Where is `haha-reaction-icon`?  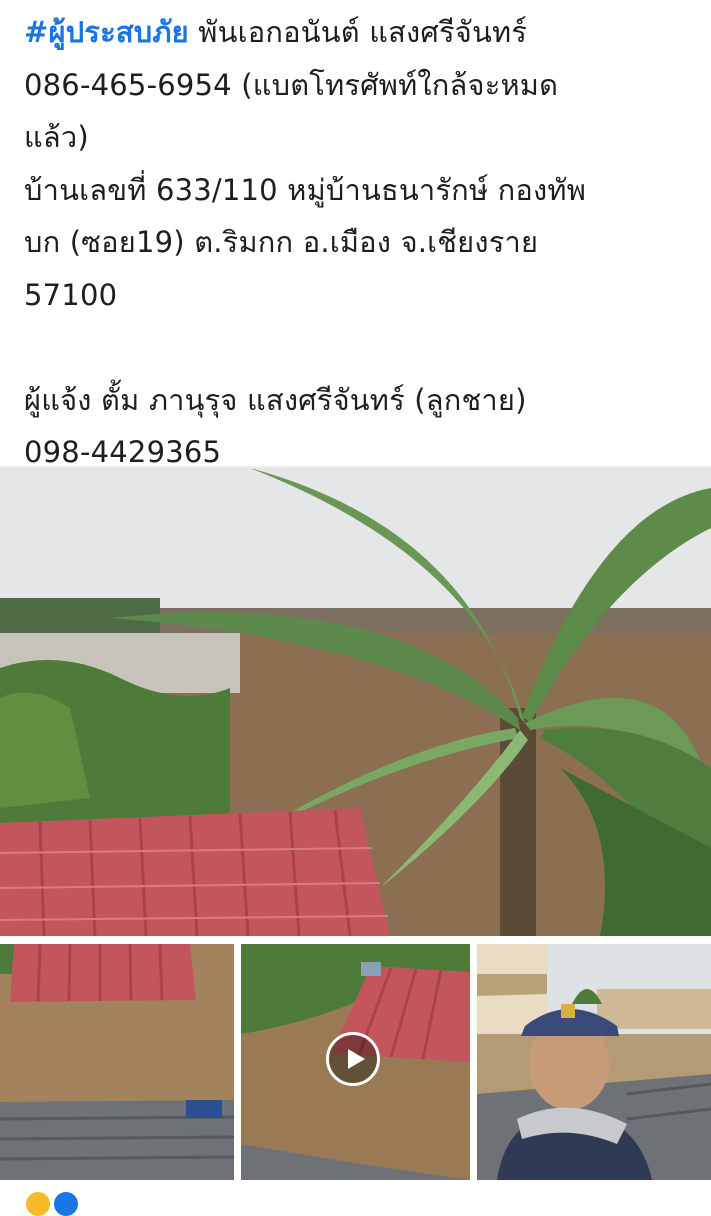 haha-reaction-icon is located at coordinates (38, 1204).